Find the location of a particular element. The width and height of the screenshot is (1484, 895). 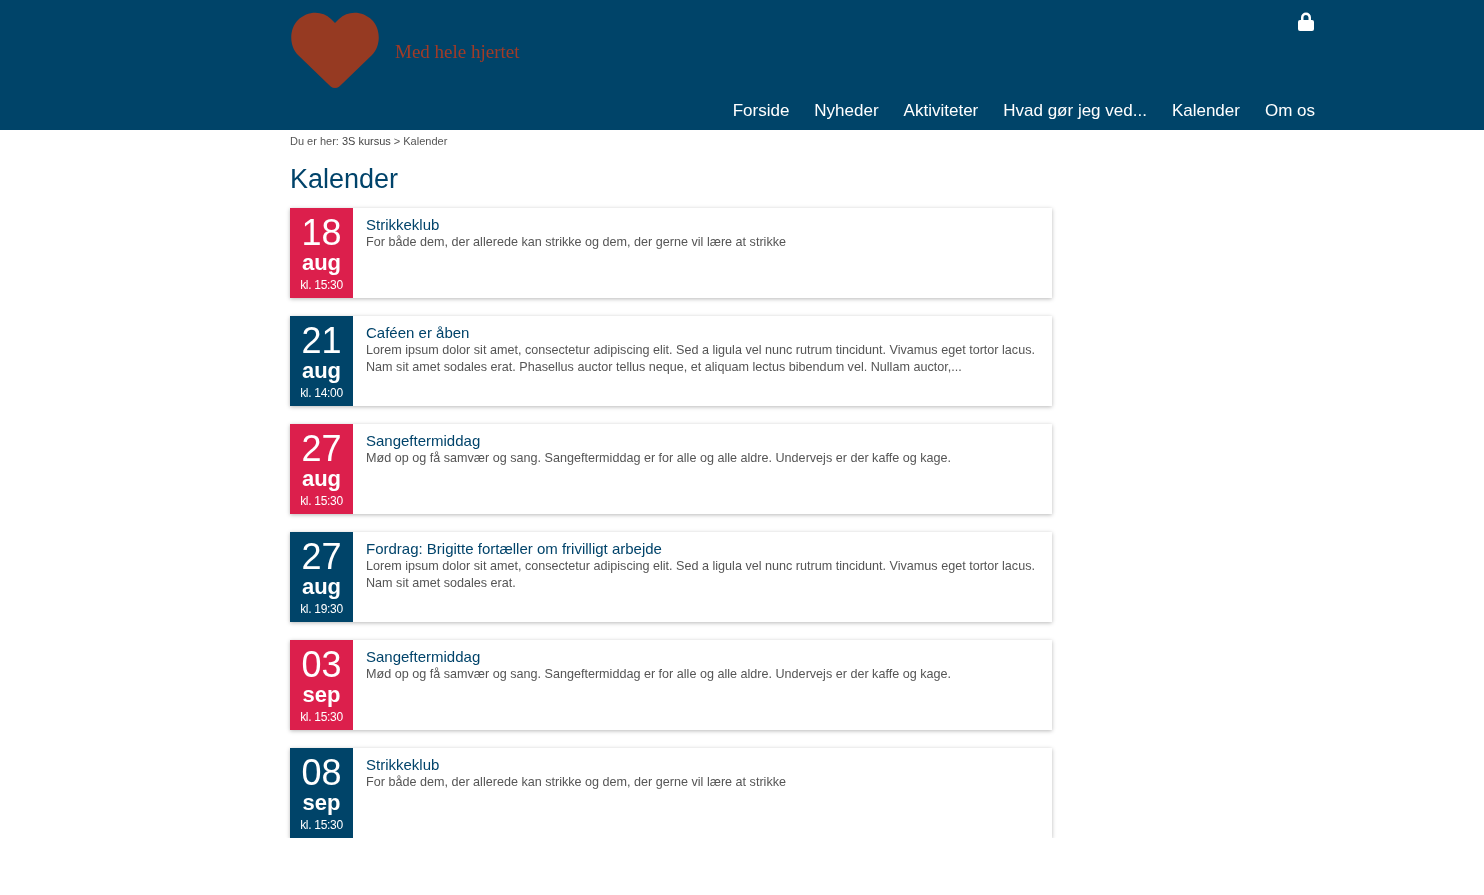

nav-link: Kalender is located at coordinates (1205, 111).